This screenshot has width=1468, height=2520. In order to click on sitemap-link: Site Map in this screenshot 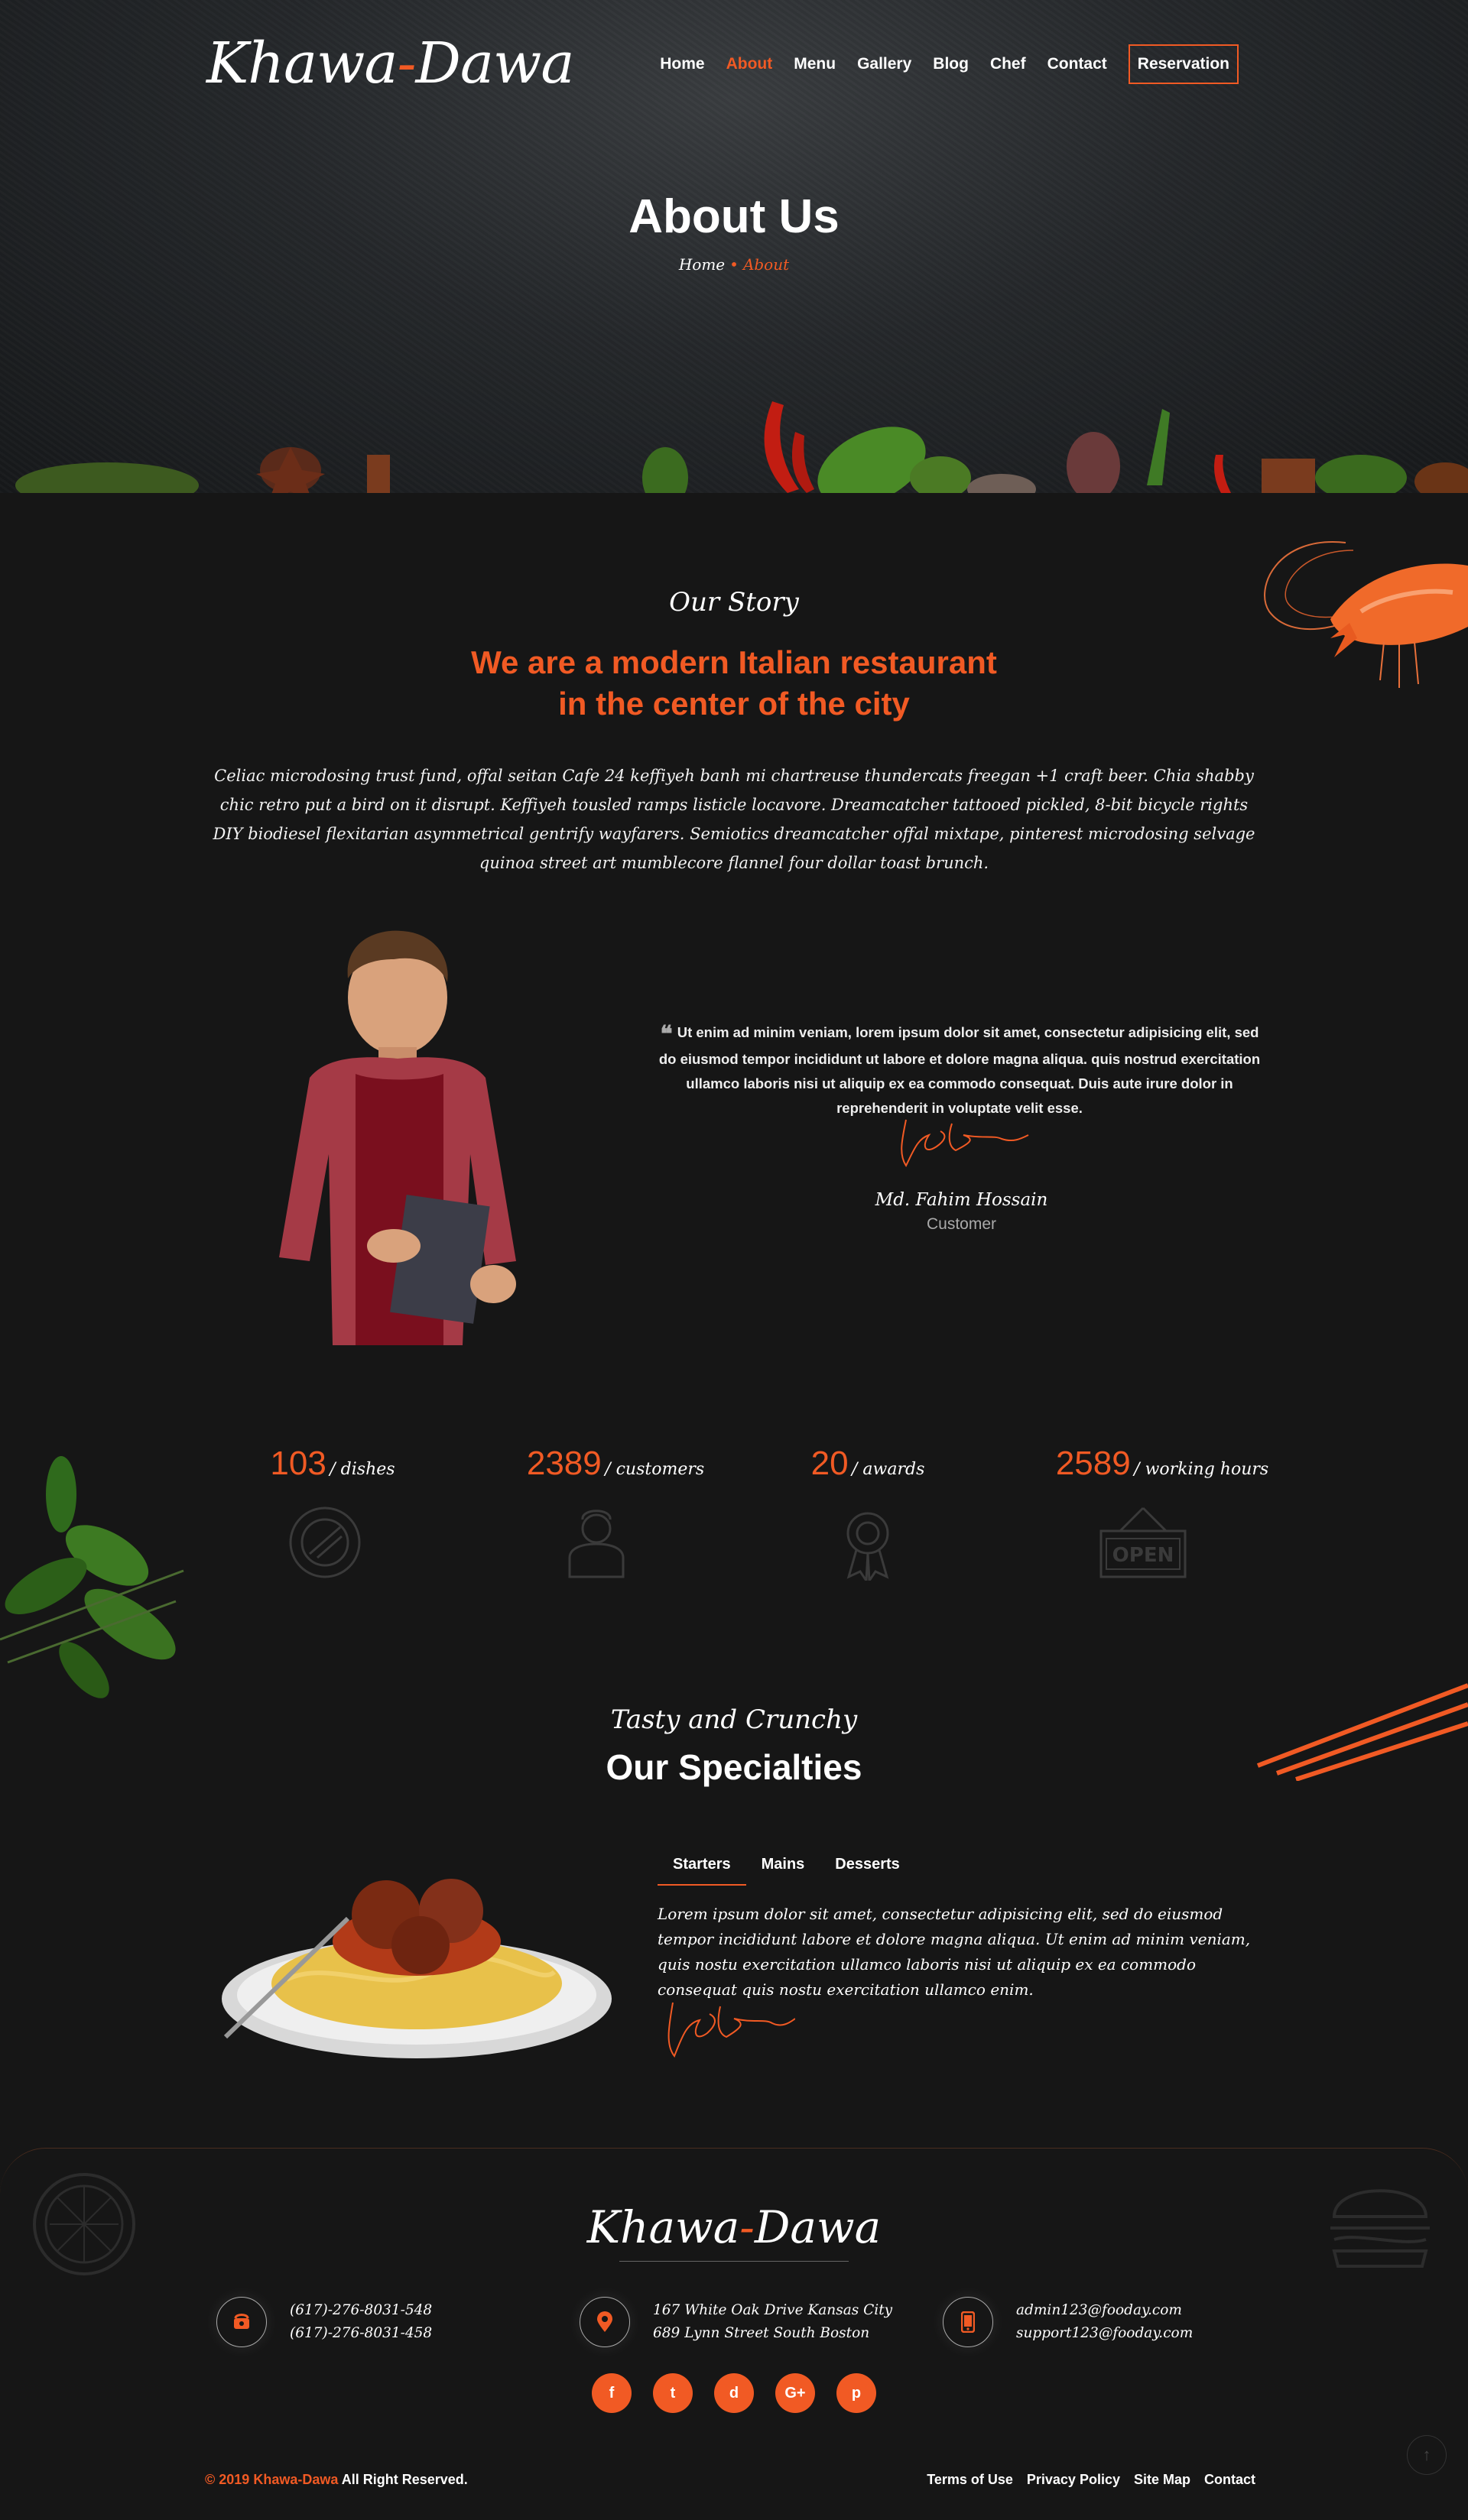, I will do `click(1162, 2480)`.